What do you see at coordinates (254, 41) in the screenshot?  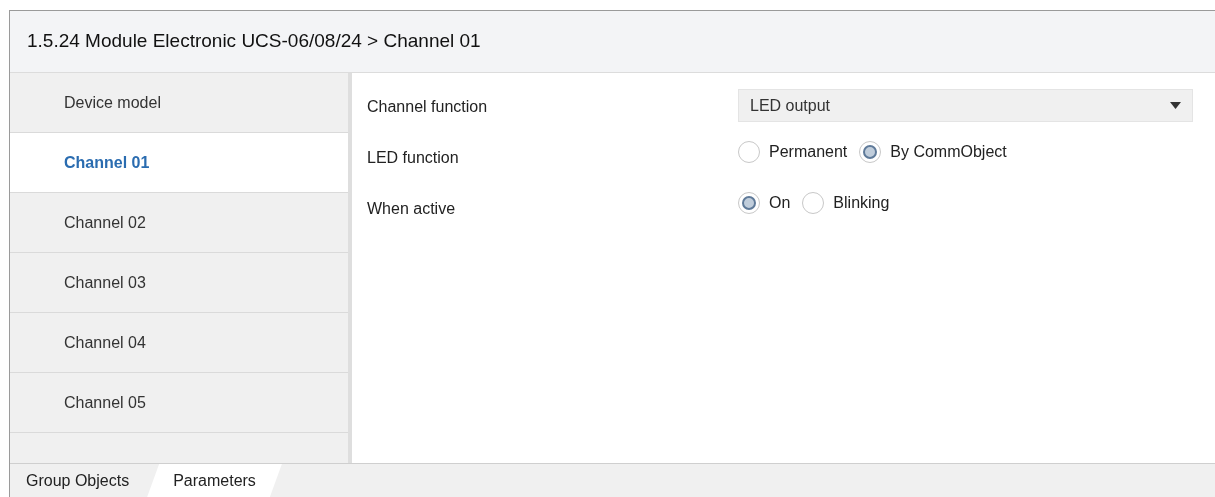 I see `window-title: 1.5.24 Module Electronic UCS-06/08/24 > Channel 01` at bounding box center [254, 41].